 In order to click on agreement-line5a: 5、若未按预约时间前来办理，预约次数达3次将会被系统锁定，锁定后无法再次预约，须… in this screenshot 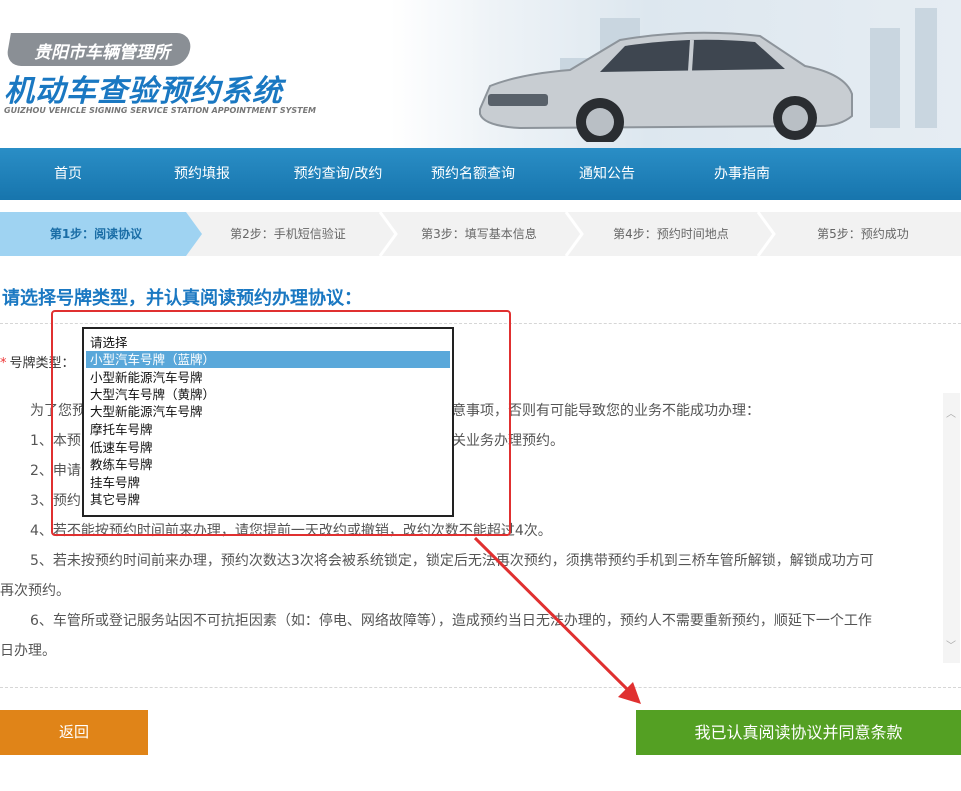, I will do `click(452, 561)`.